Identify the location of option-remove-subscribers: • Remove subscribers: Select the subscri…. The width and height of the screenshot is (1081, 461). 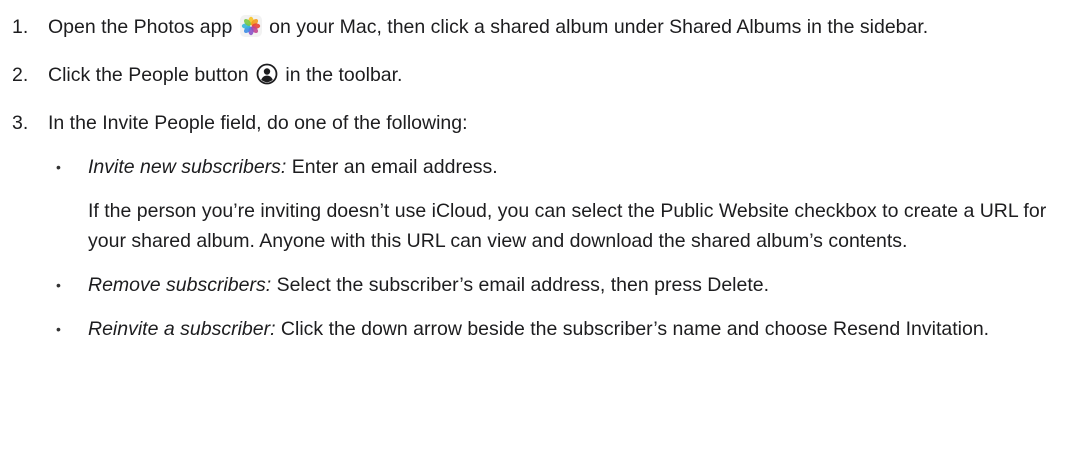
(548, 285).